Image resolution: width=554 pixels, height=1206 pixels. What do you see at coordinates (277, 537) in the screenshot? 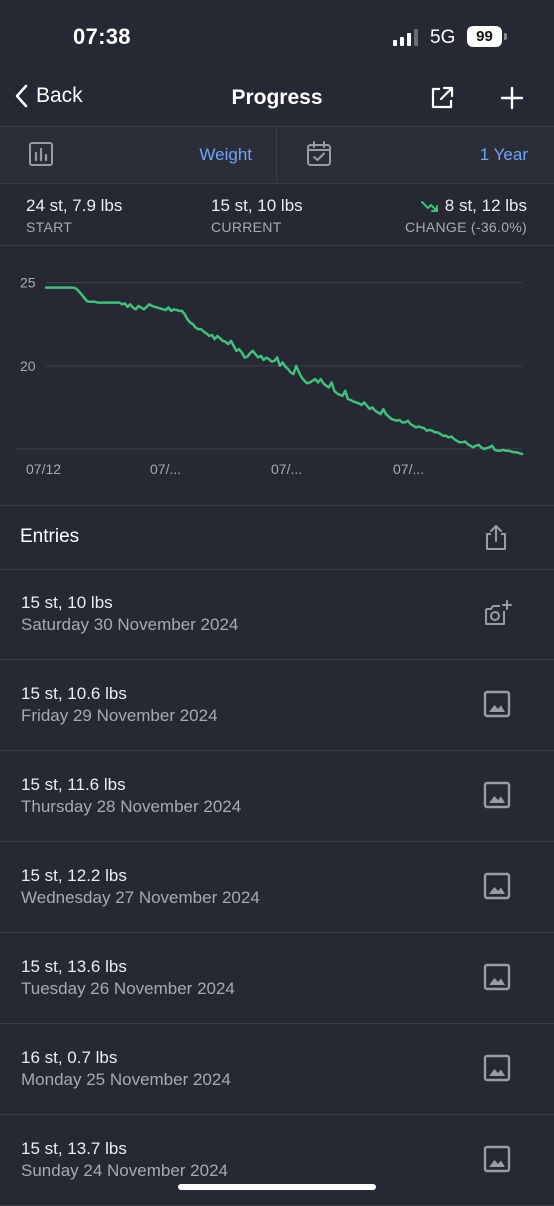
I see `entries-header: Entries` at bounding box center [277, 537].